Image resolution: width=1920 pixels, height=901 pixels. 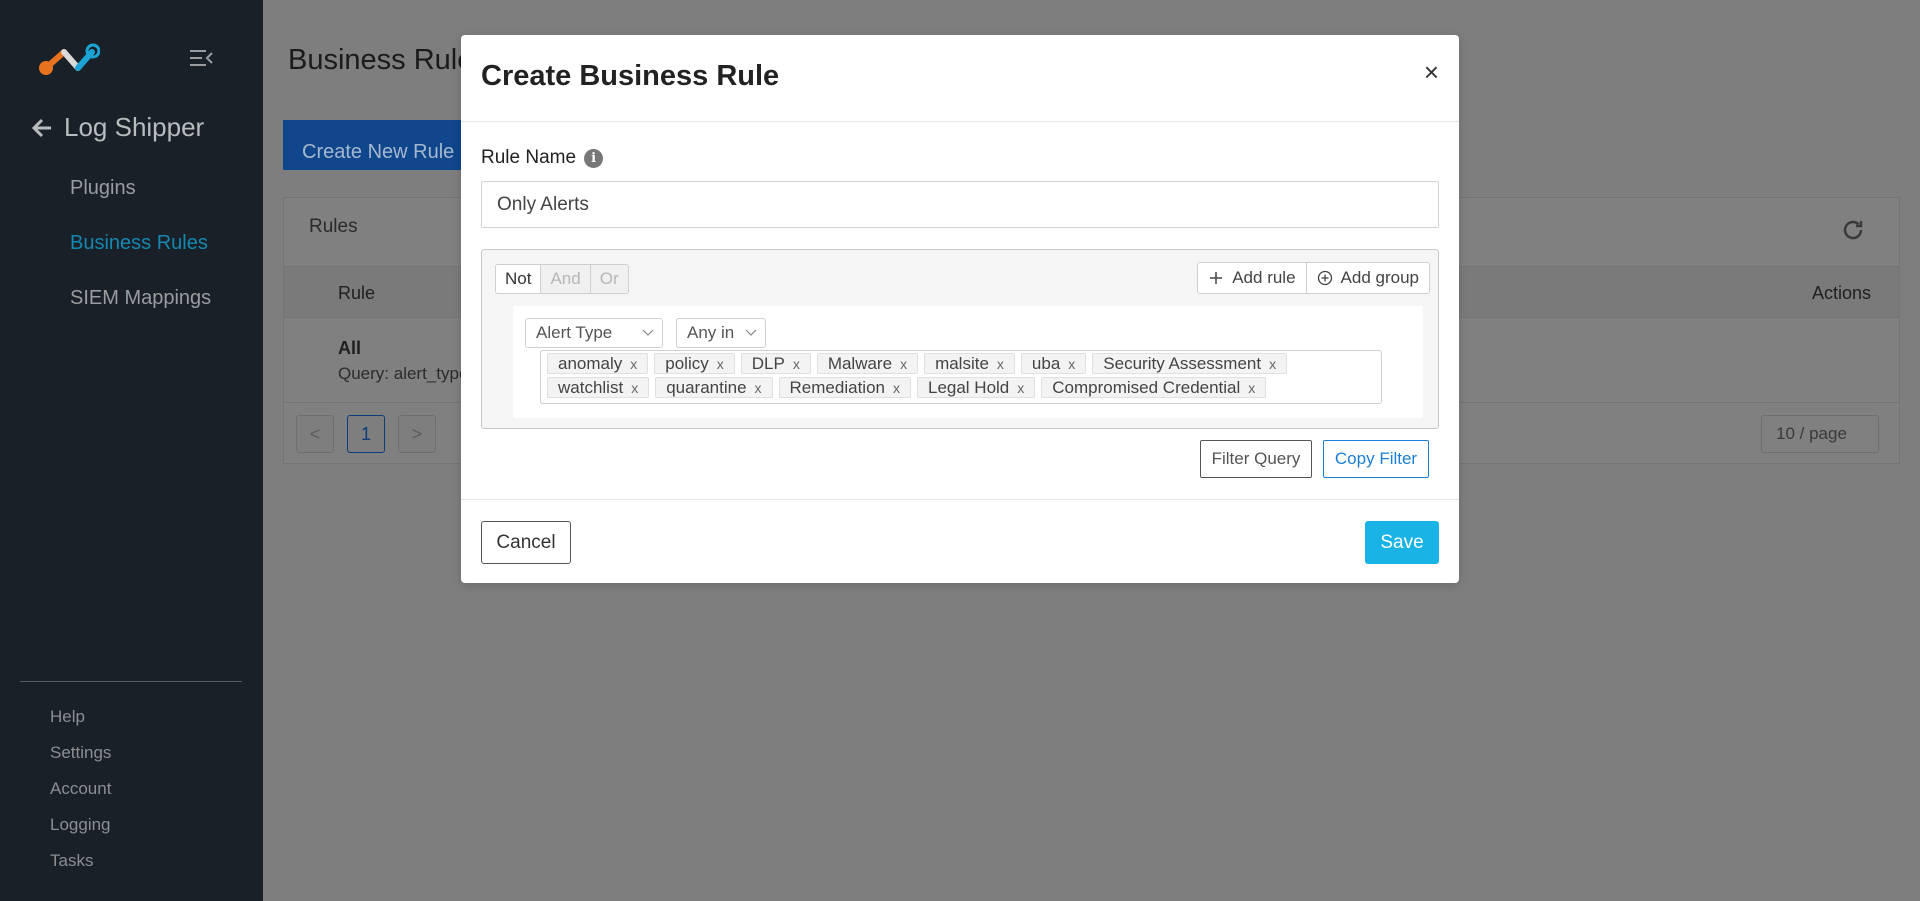 I want to click on cancel-button: Cancel, so click(x=526, y=542).